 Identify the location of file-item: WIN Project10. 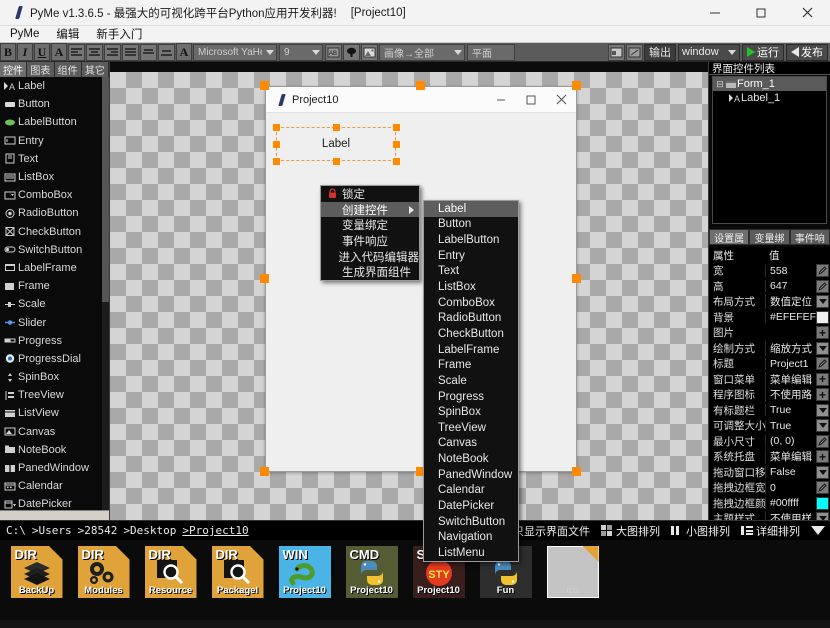
(304, 583).